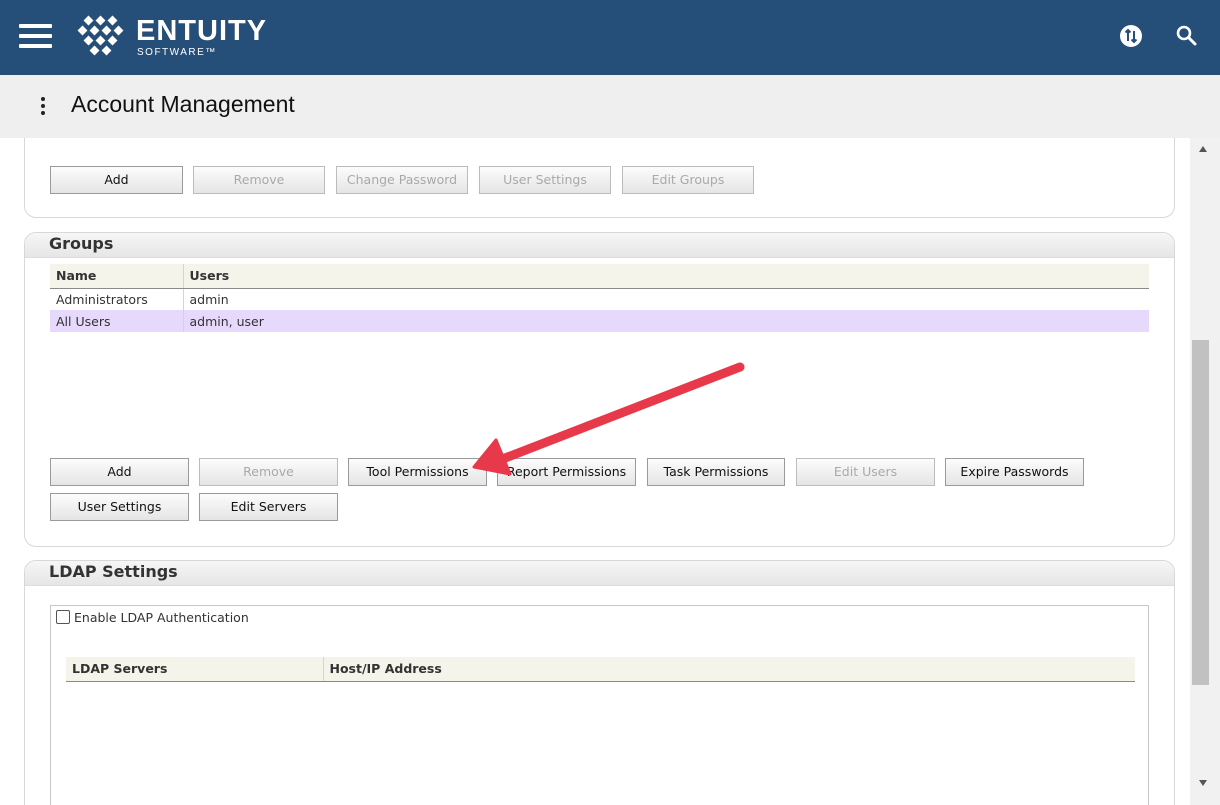 Image resolution: width=1220 pixels, height=805 pixels. Describe the element at coordinates (102, 299) in the screenshot. I see `group-name: Administrators` at that location.